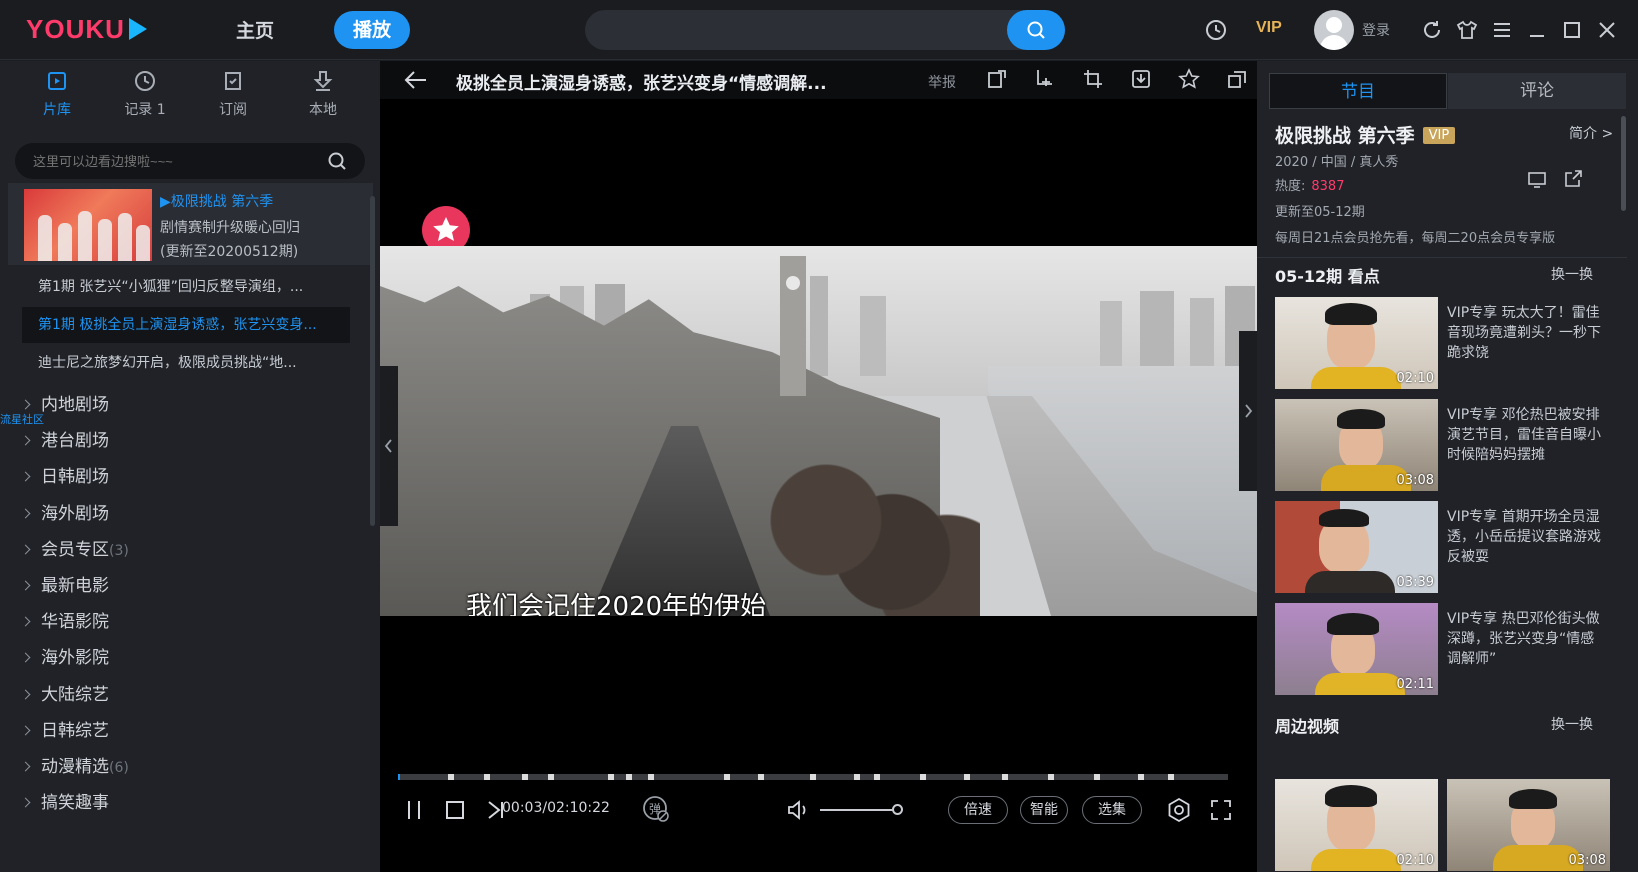  Describe the element at coordinates (1358, 91) in the screenshot. I see `tab-program: 节目` at that location.